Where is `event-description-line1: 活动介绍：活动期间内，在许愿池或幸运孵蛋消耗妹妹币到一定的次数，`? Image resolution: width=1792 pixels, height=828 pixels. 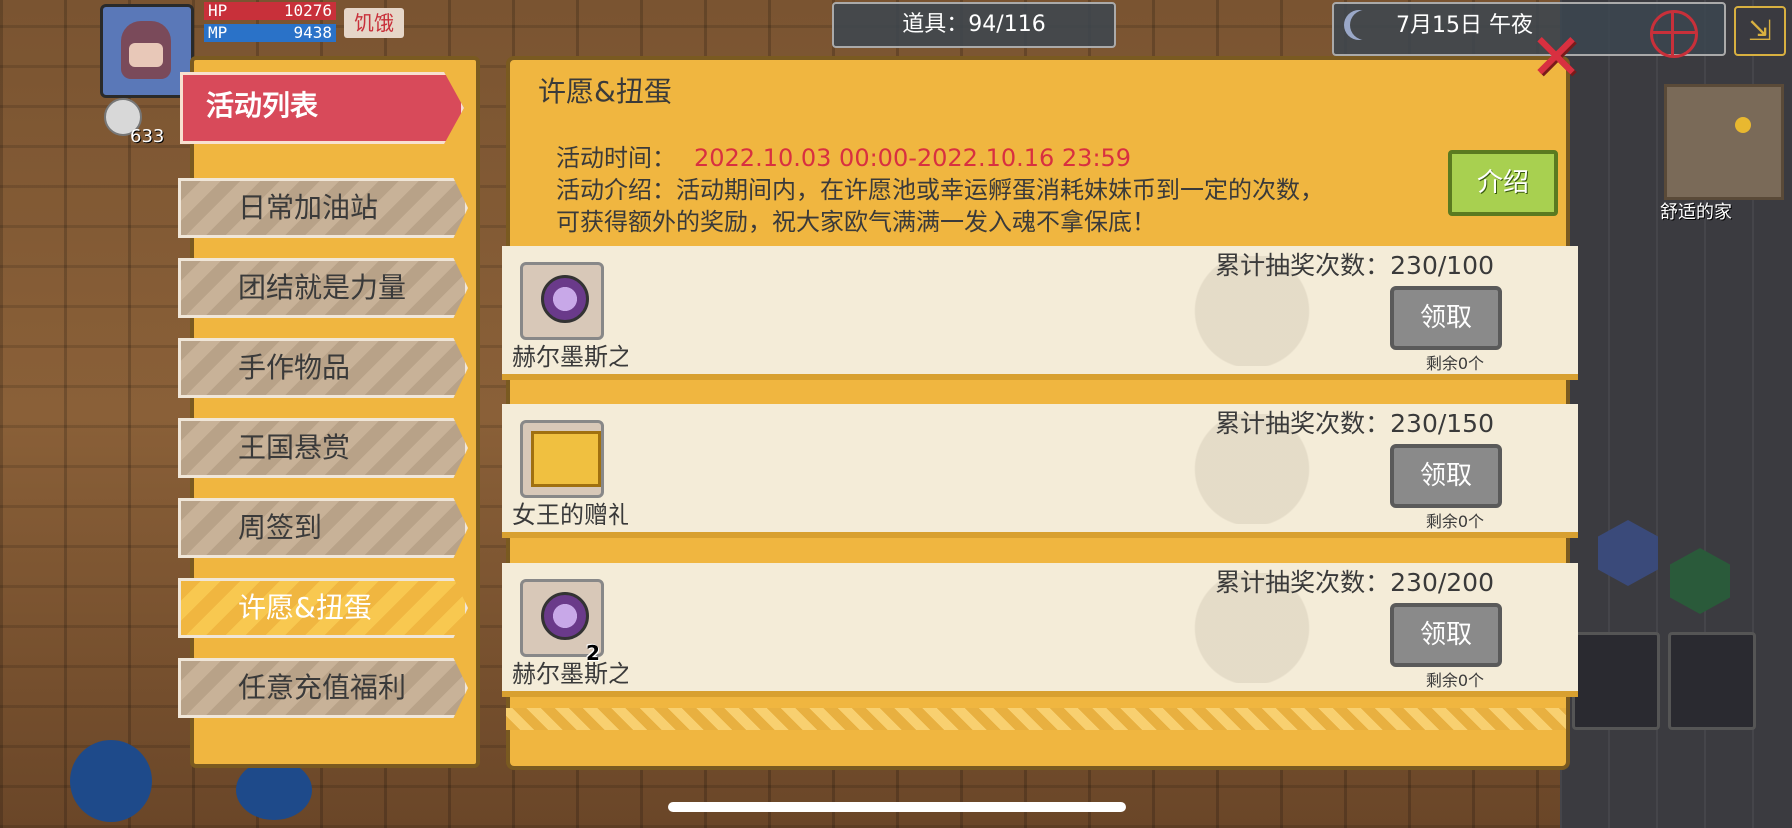
event-description-line1: 活动介绍：活动期间内，在许愿池或幸运孵蛋消耗妹妹币到一定的次数， is located at coordinates (940, 190).